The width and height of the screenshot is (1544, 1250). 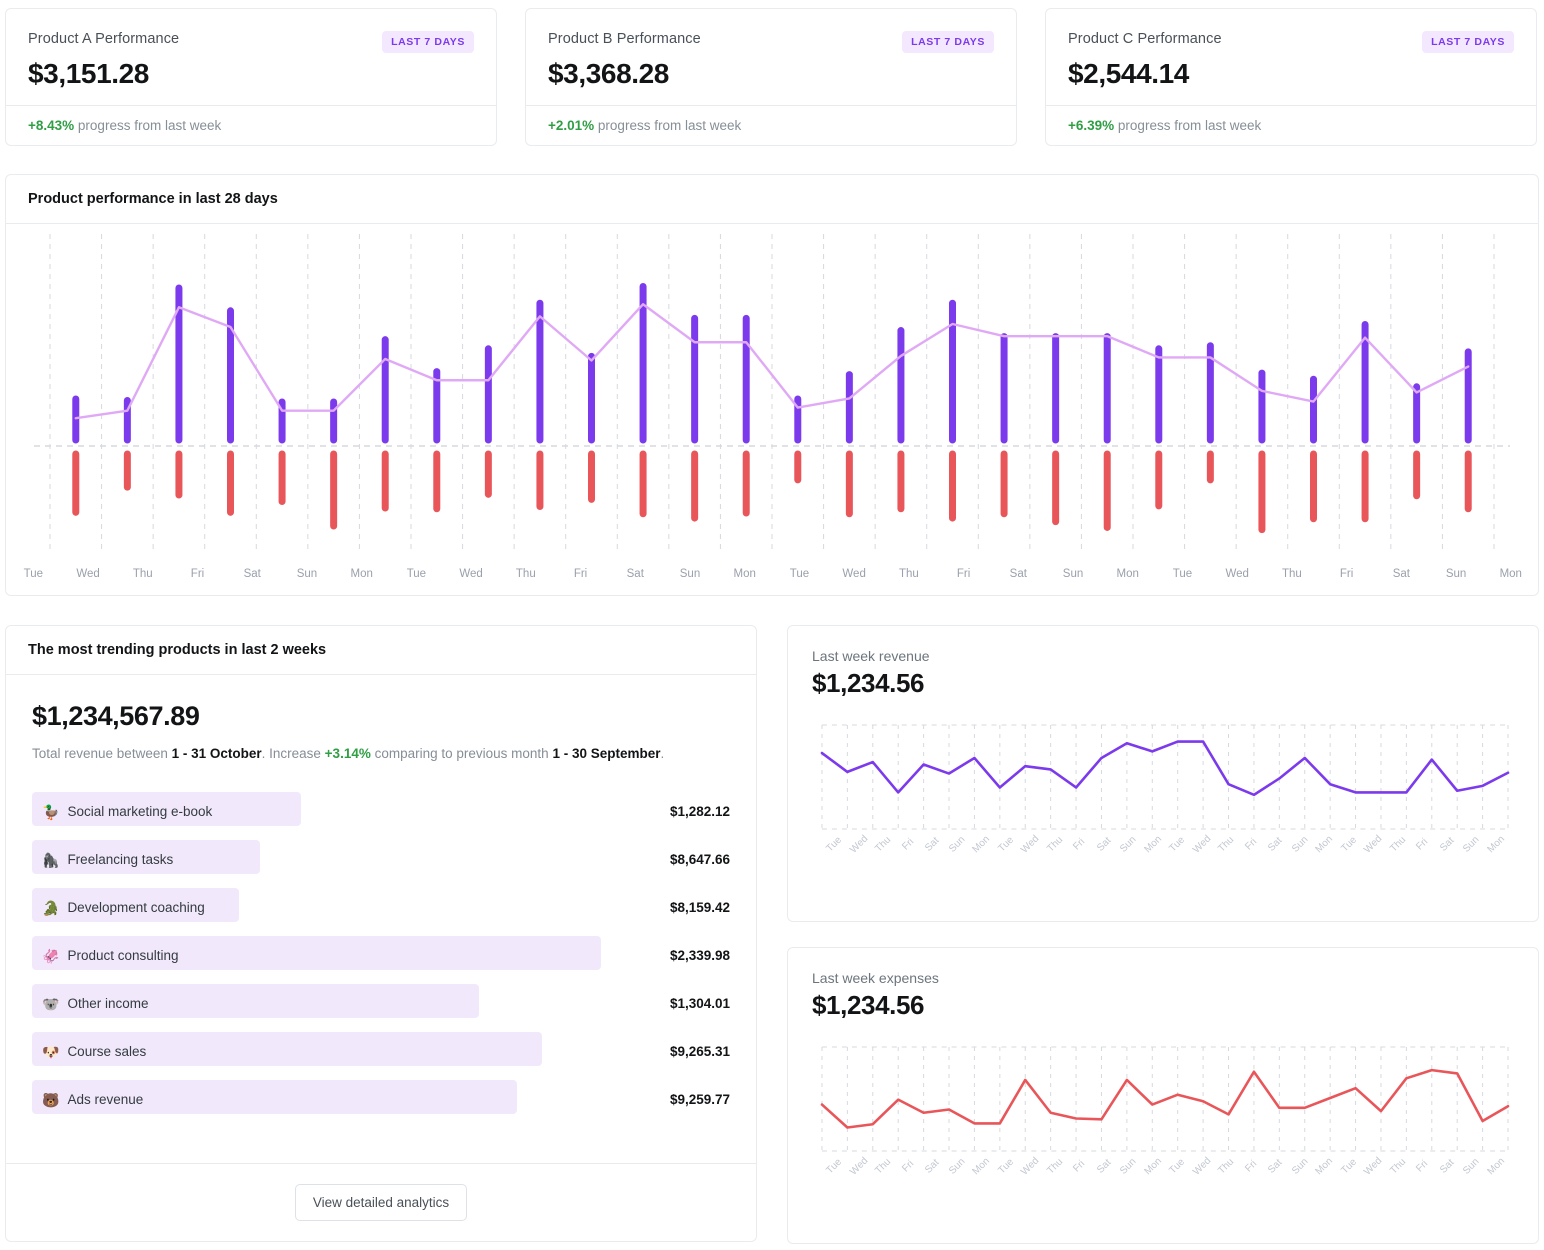 I want to click on duck-icon: 🦆, so click(x=51, y=811).